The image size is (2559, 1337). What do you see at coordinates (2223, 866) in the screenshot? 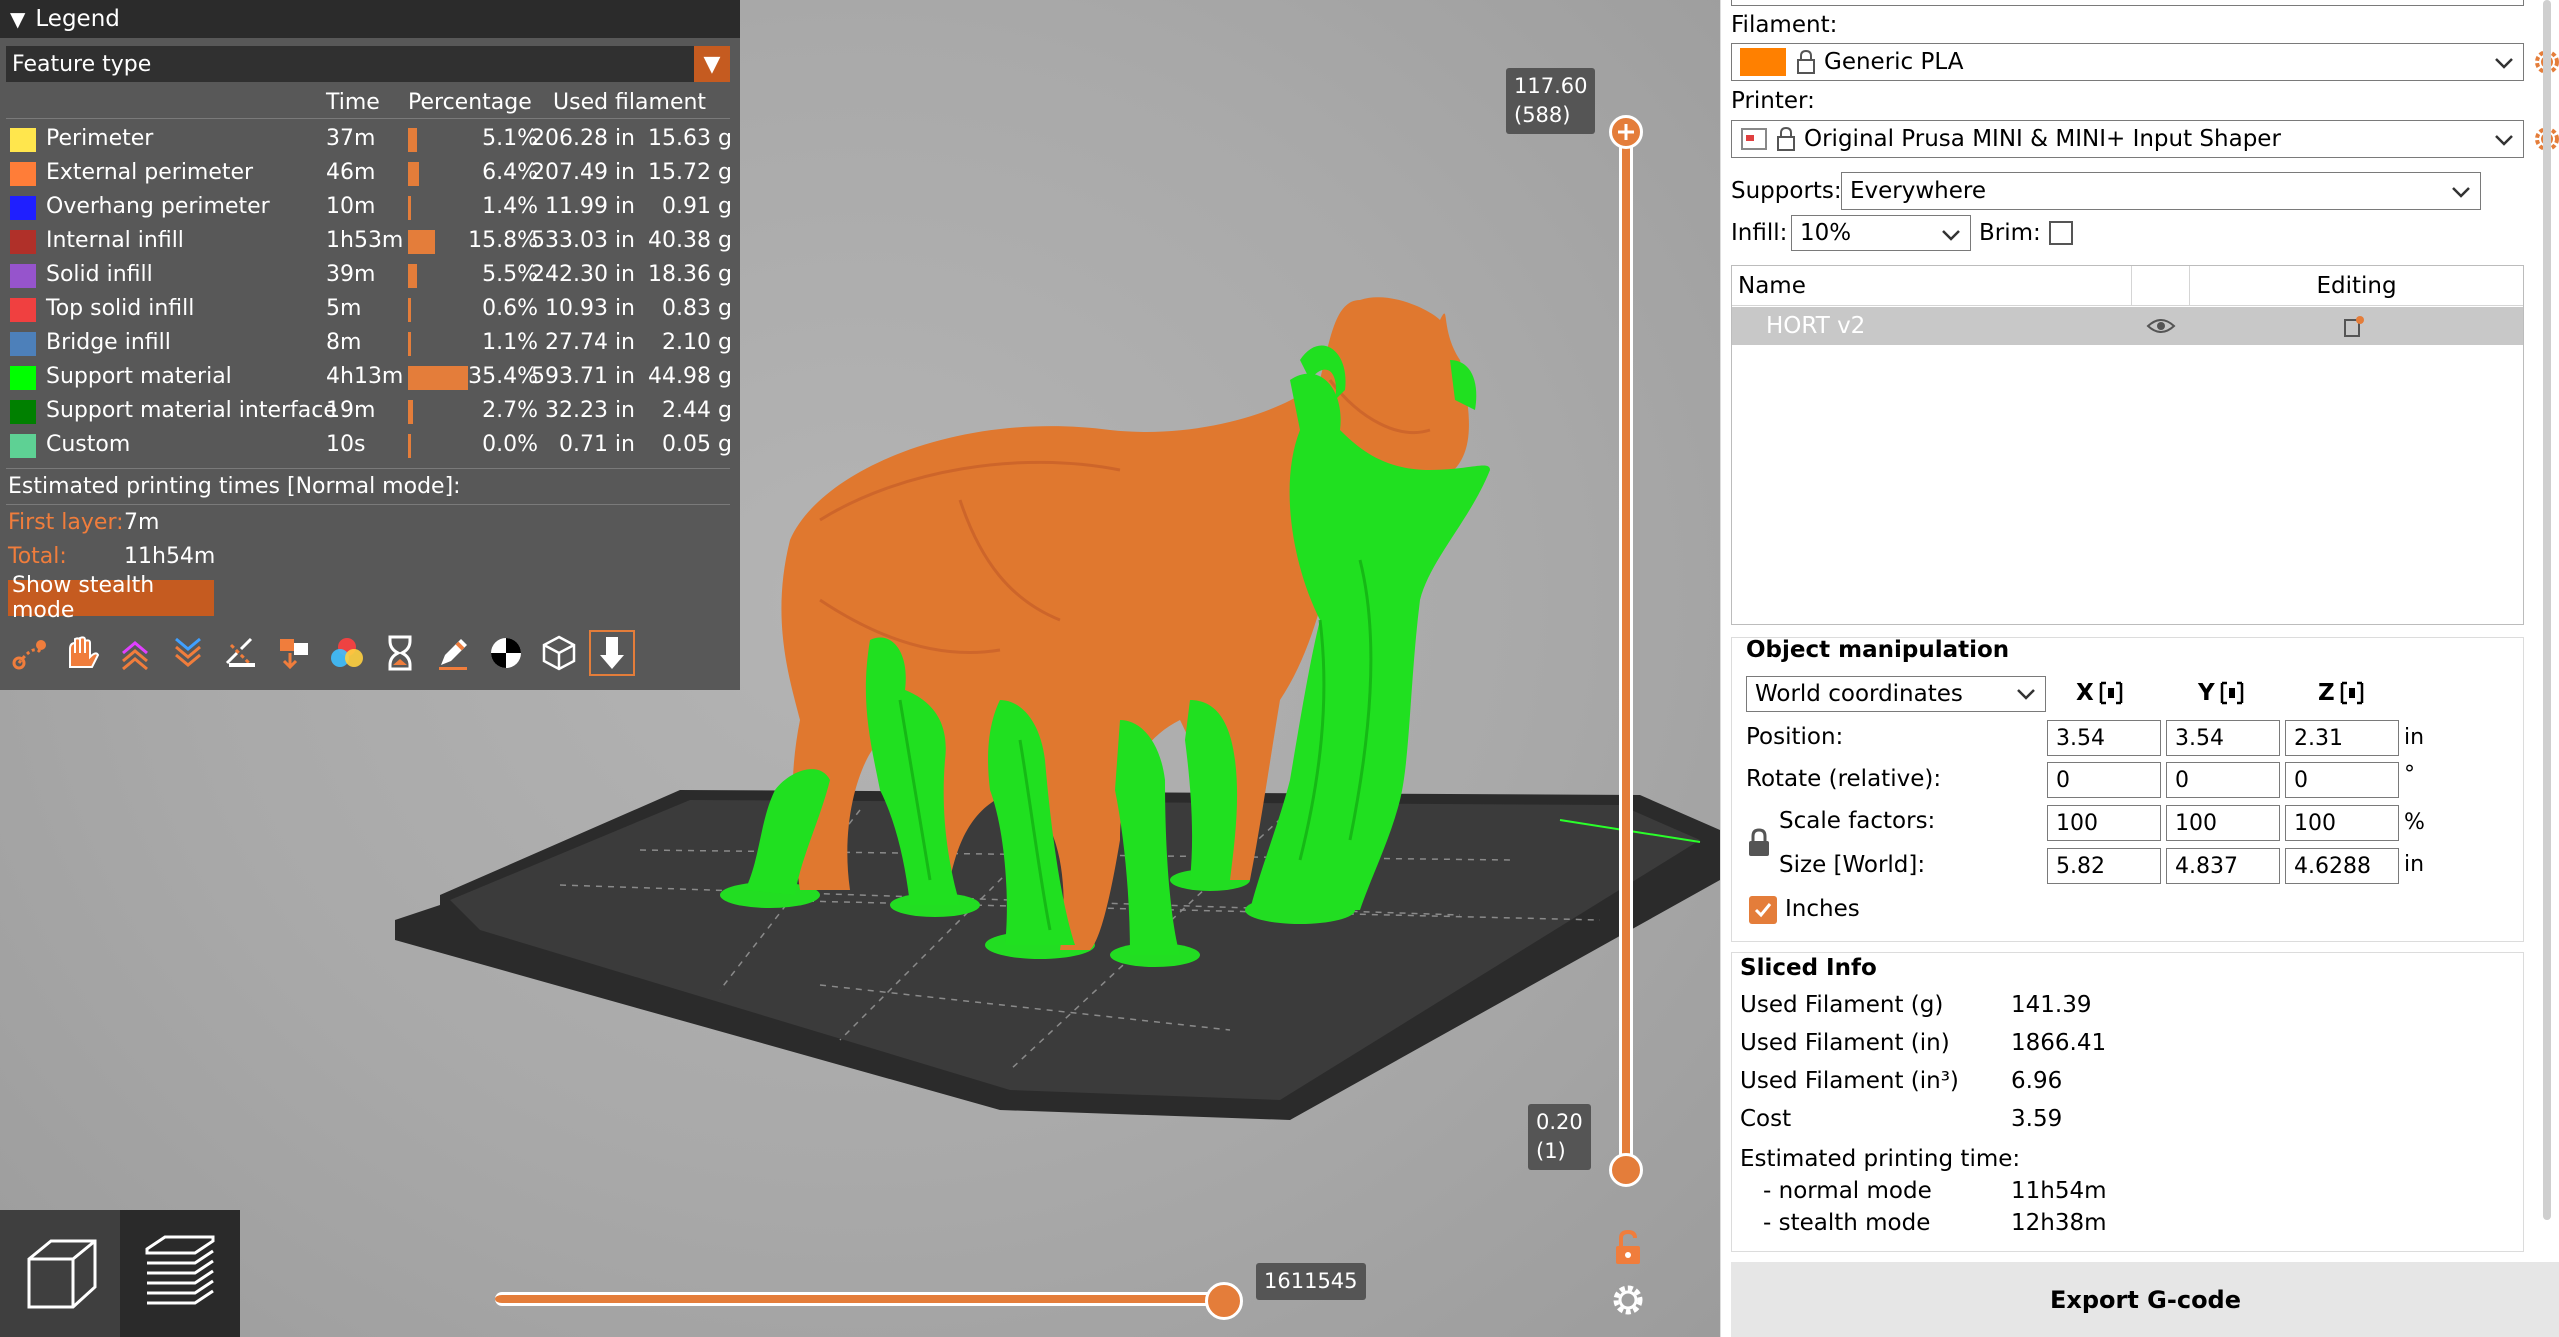
I see `size-y-input: 4.837` at bounding box center [2223, 866].